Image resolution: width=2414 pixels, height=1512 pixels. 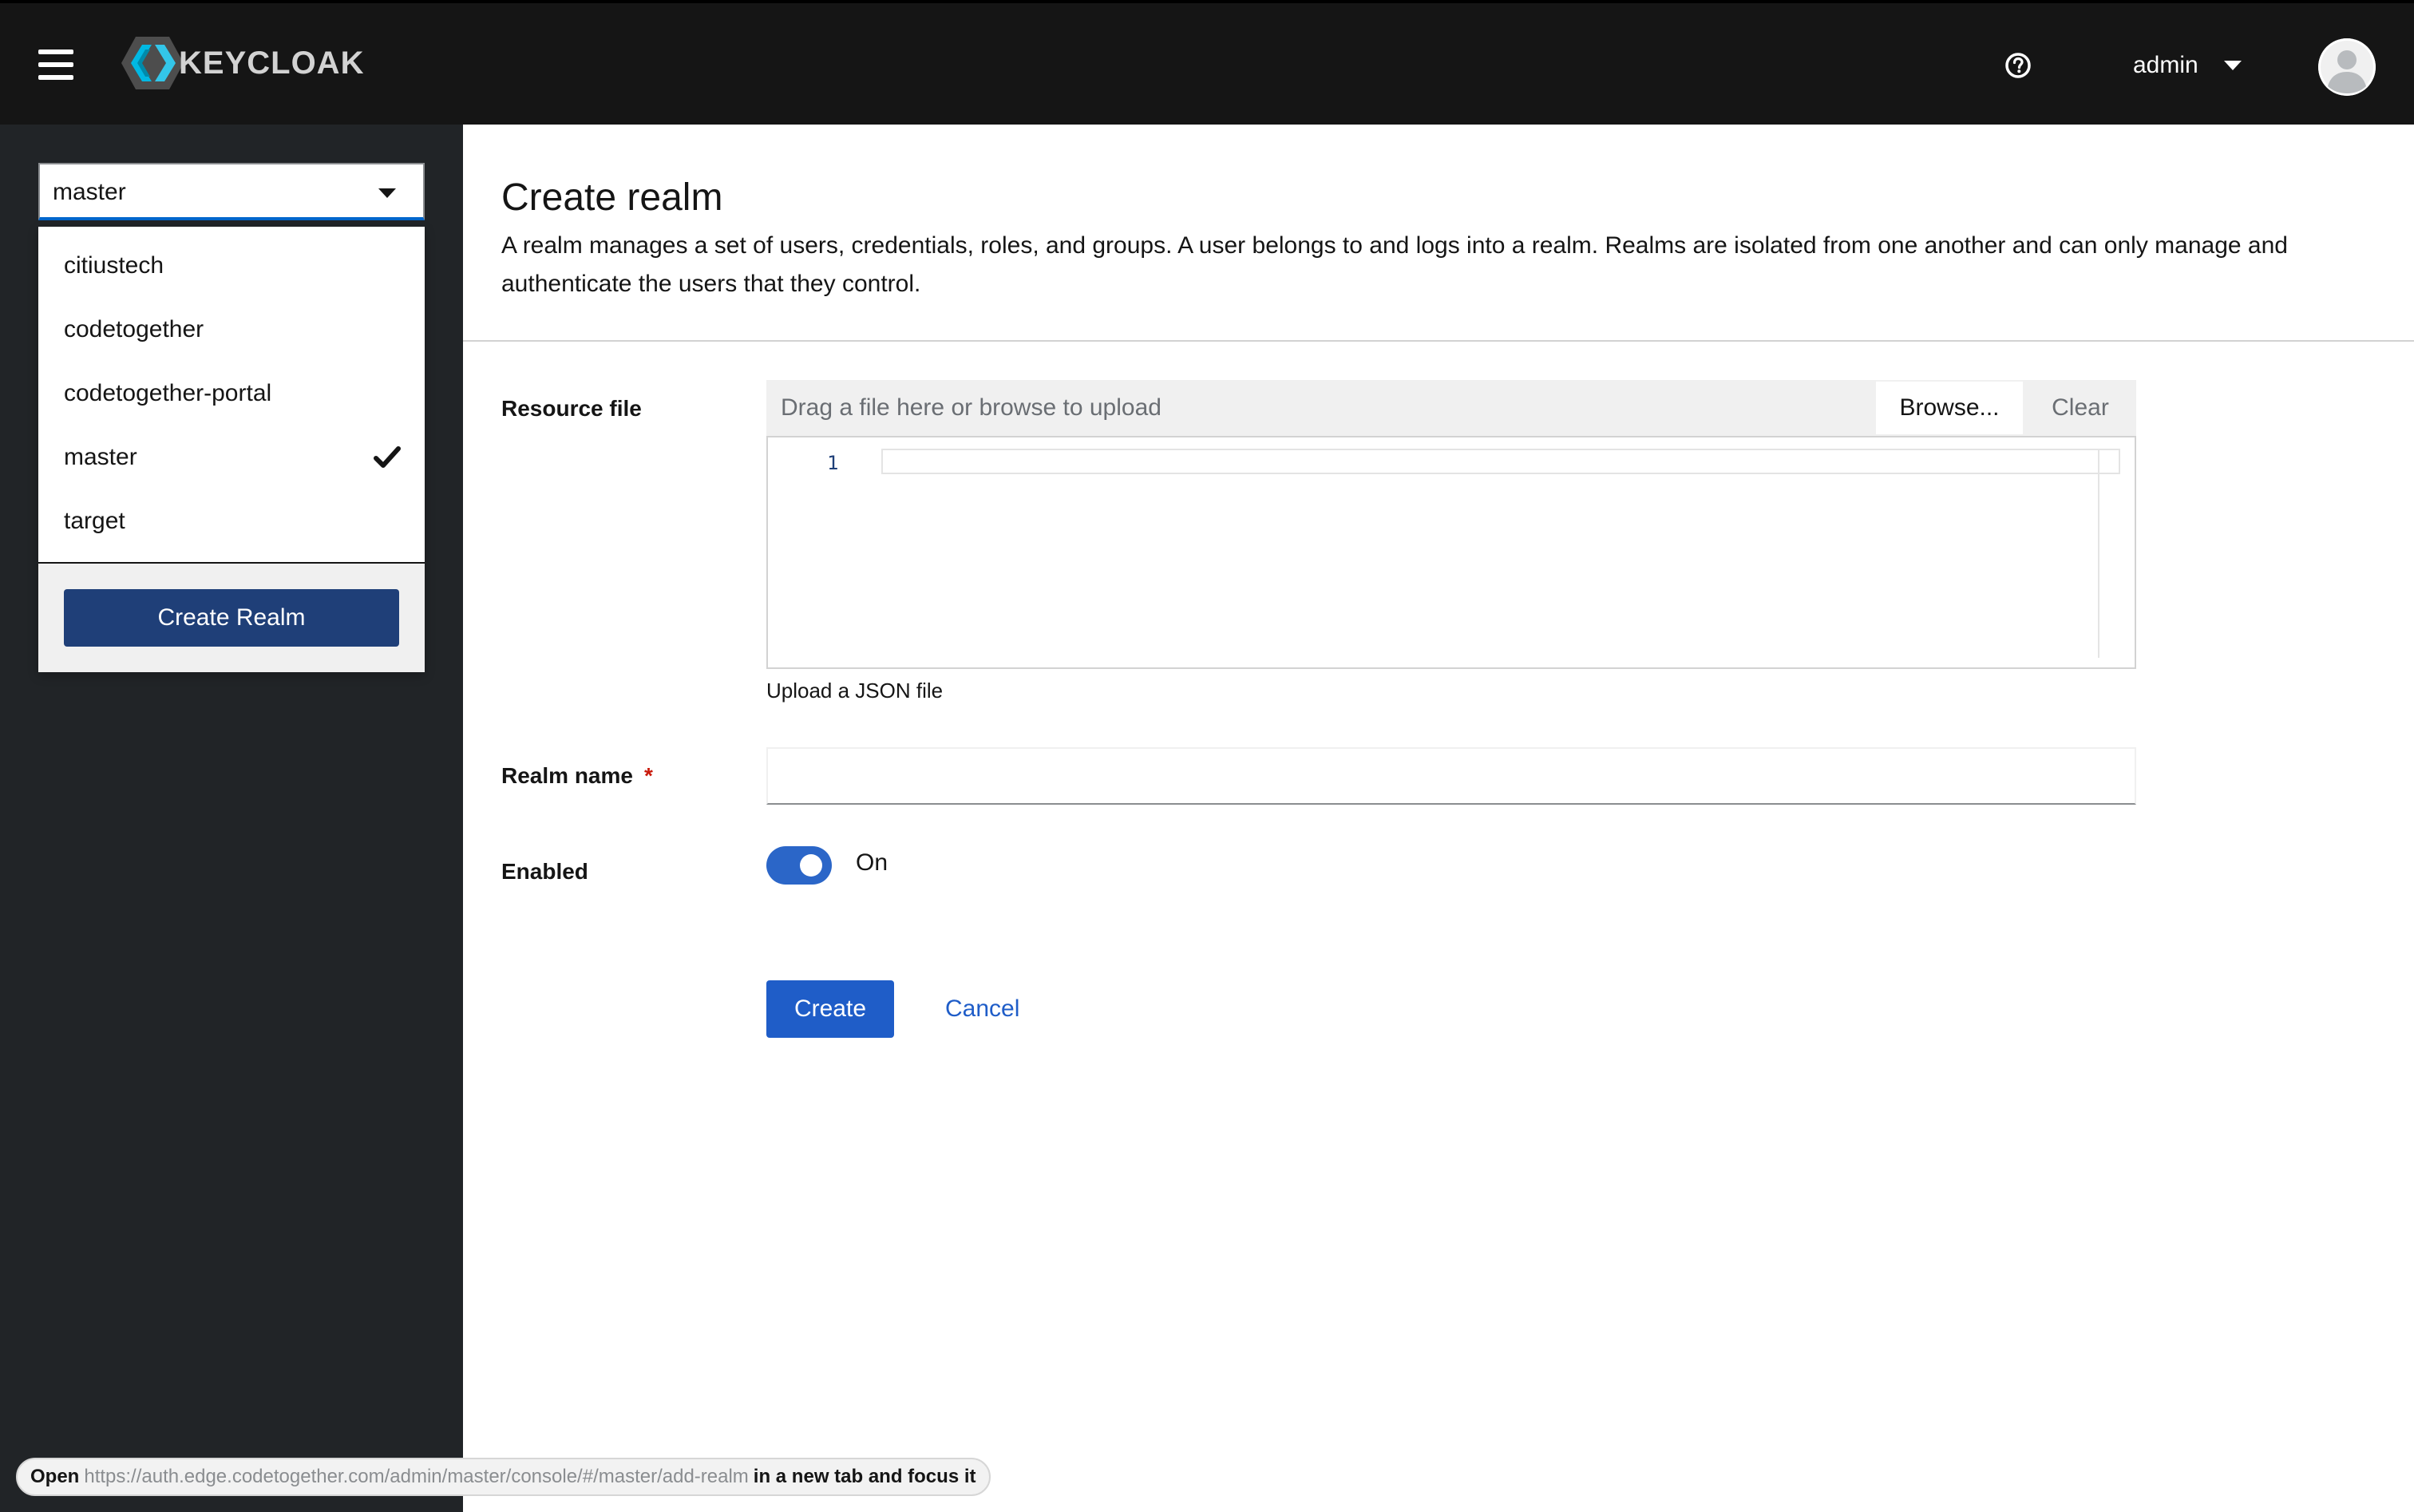 I want to click on realm-item-label: citiustech, so click(x=114, y=265).